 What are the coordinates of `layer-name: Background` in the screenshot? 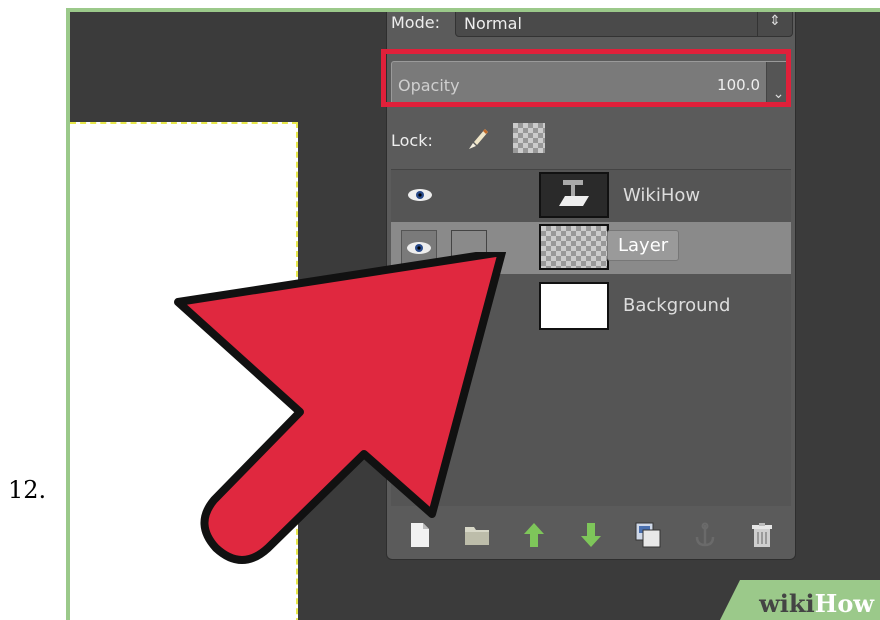 It's located at (677, 305).